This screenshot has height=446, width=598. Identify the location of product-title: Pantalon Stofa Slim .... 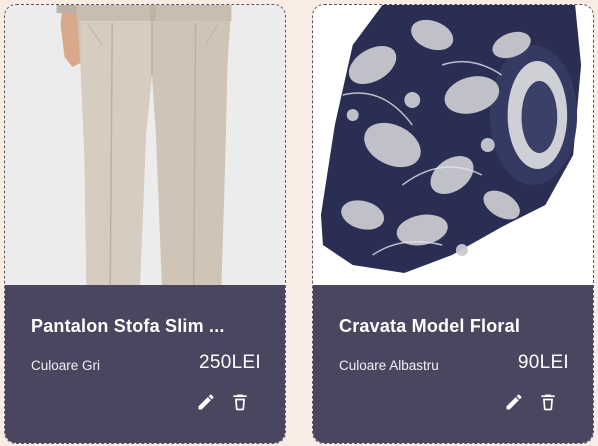
(149, 326).